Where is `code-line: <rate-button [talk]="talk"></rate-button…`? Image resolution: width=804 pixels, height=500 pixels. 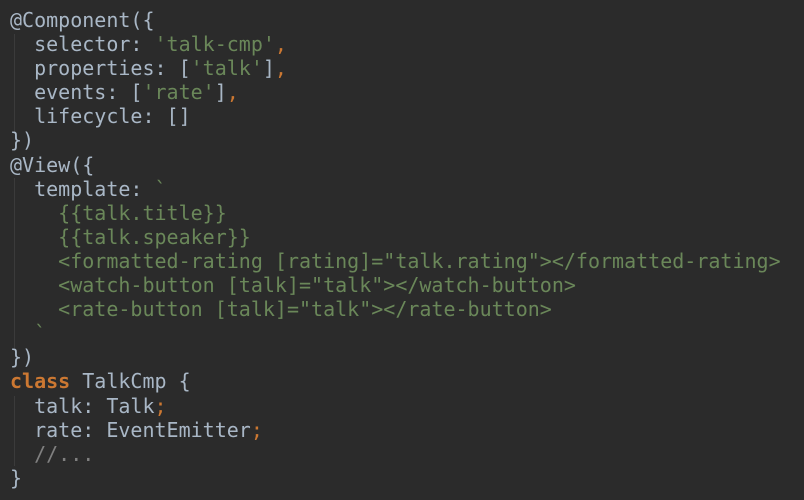
code-line: <rate-button [talk]="talk"></rate-button… is located at coordinates (395, 309).